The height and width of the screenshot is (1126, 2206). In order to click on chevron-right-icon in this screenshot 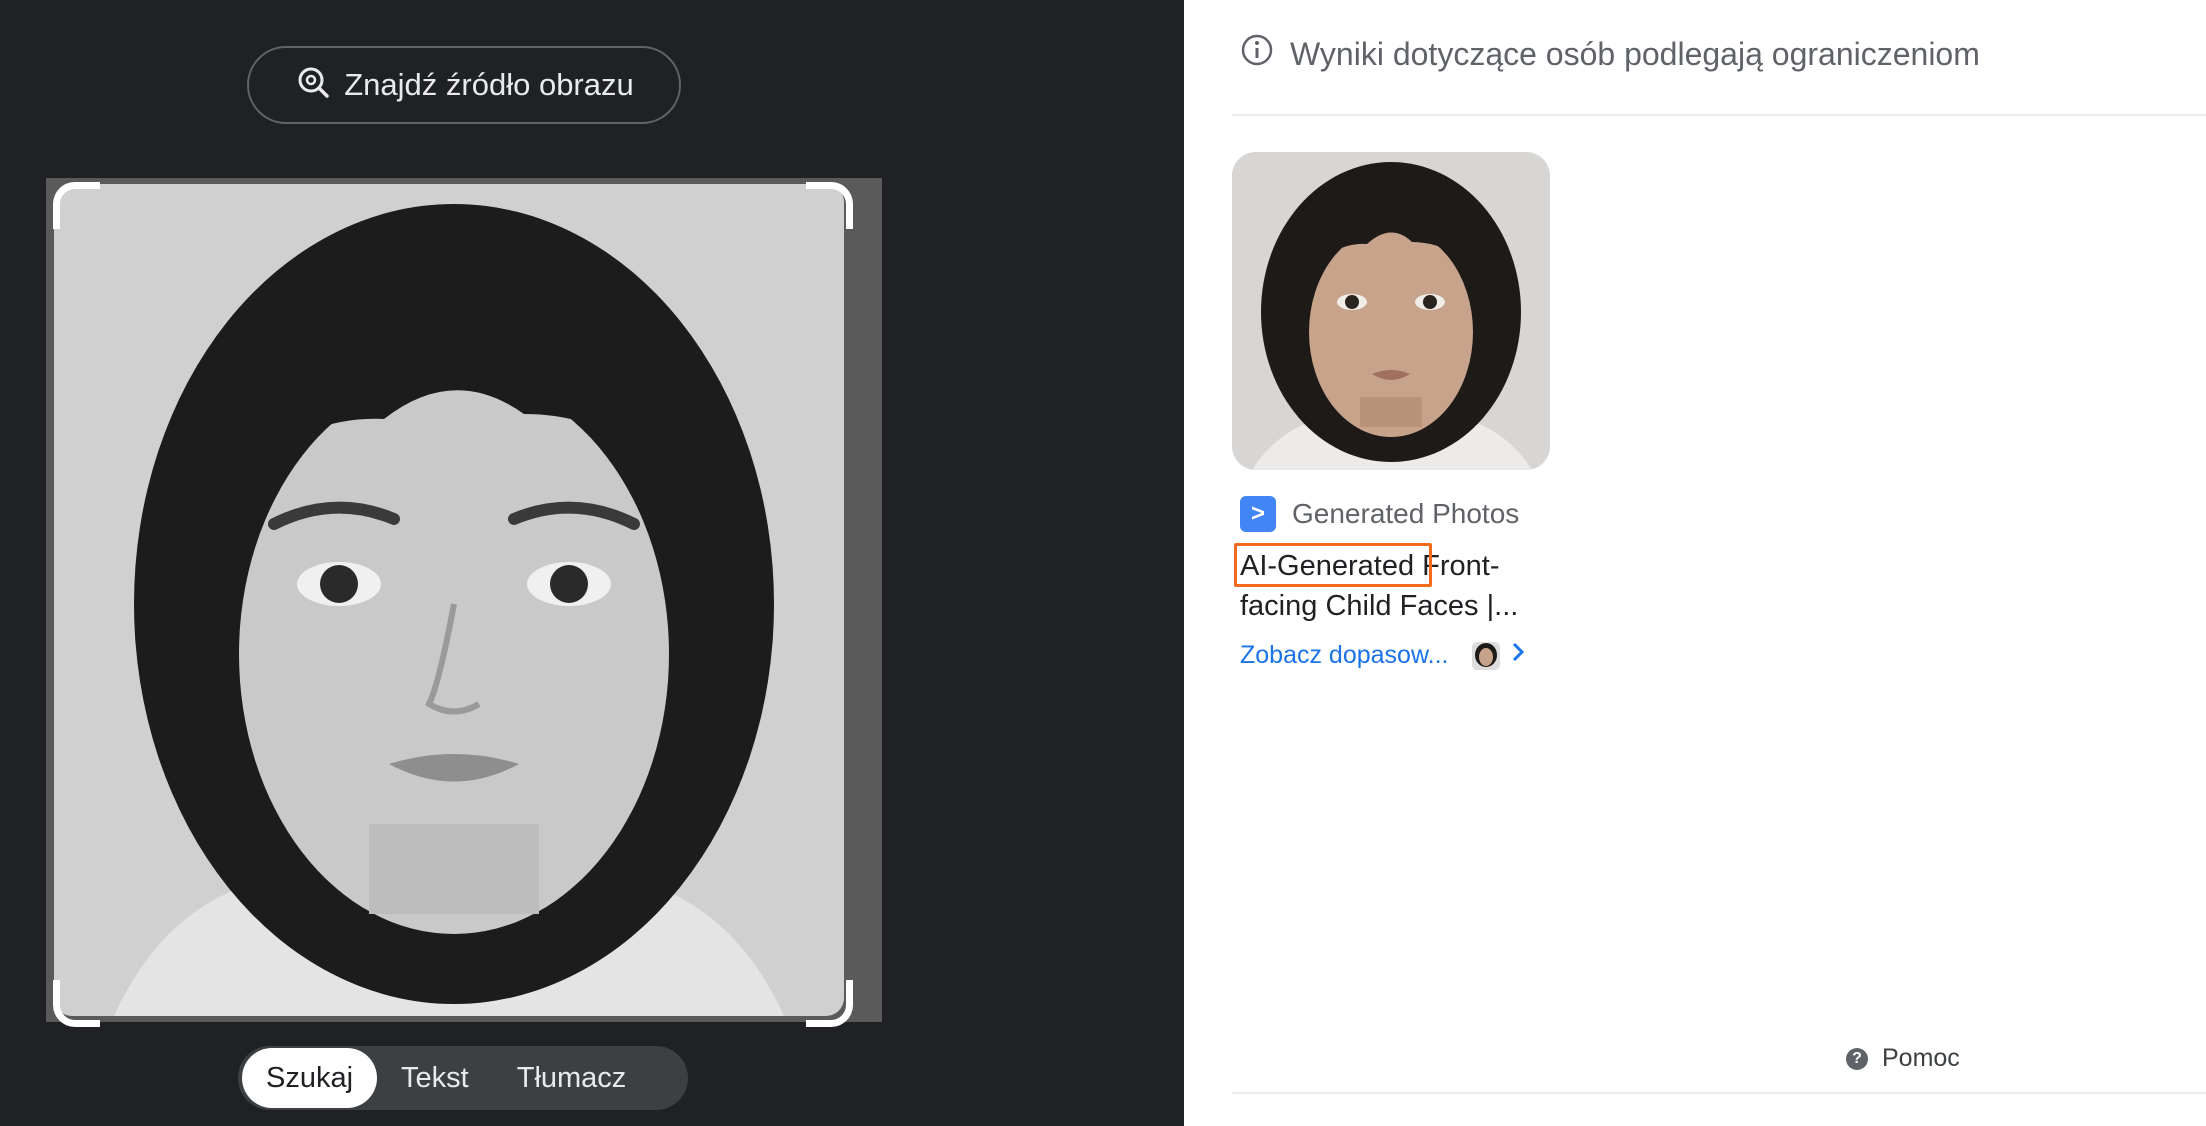, I will do `click(1518, 655)`.